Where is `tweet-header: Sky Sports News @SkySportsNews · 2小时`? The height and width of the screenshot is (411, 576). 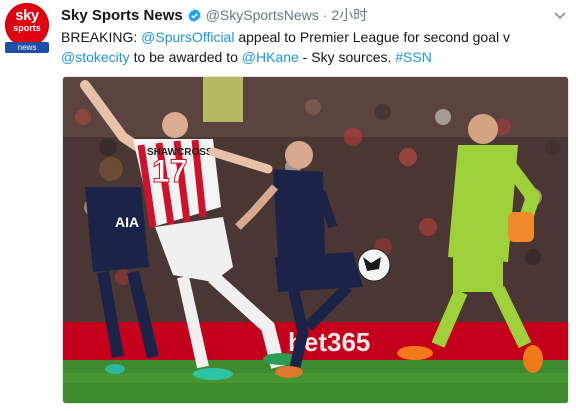 tweet-header: Sky Sports News @SkySportsNews · 2小时 is located at coordinates (214, 15).